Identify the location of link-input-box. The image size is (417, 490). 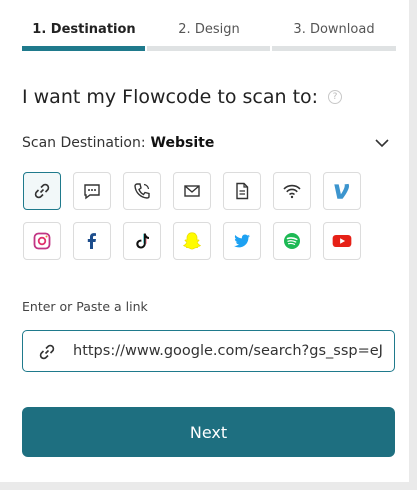
(208, 351).